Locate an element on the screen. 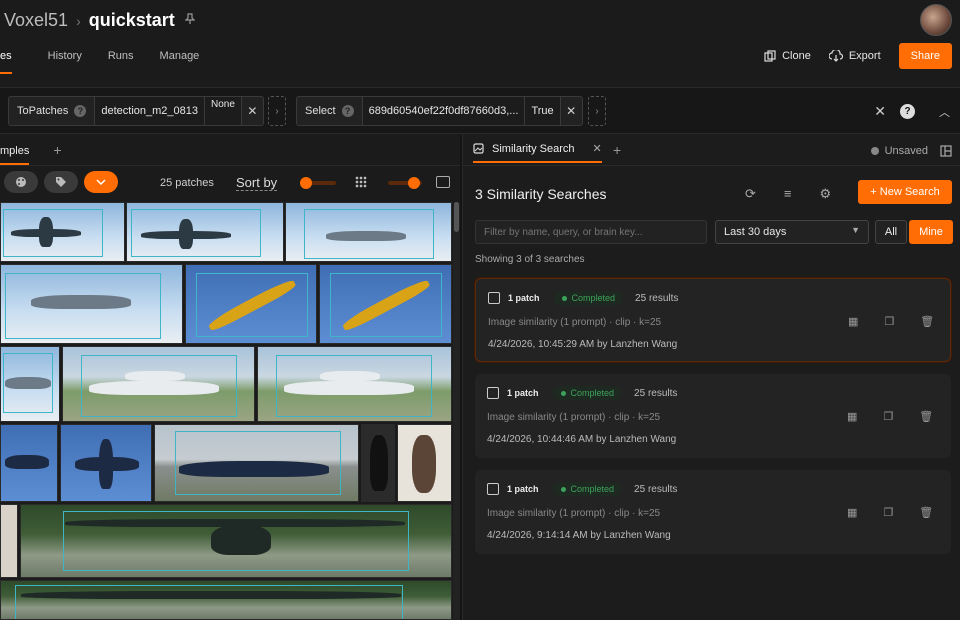 This screenshot has width=960, height=620. date-range-value: Last 30 days is located at coordinates (755, 232).